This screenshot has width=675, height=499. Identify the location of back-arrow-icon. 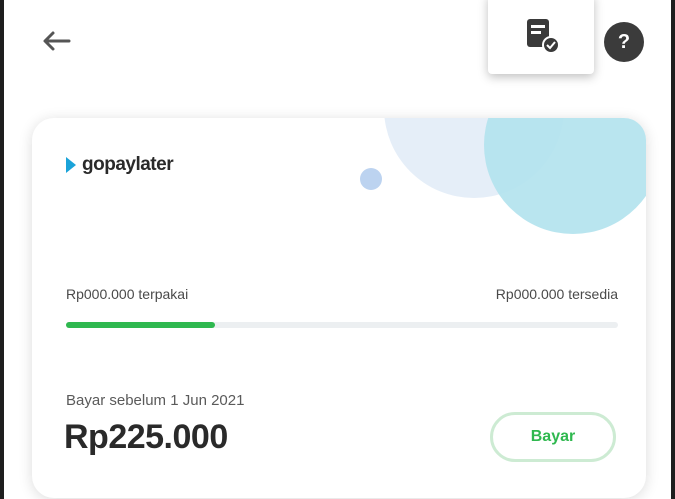
(57, 41).